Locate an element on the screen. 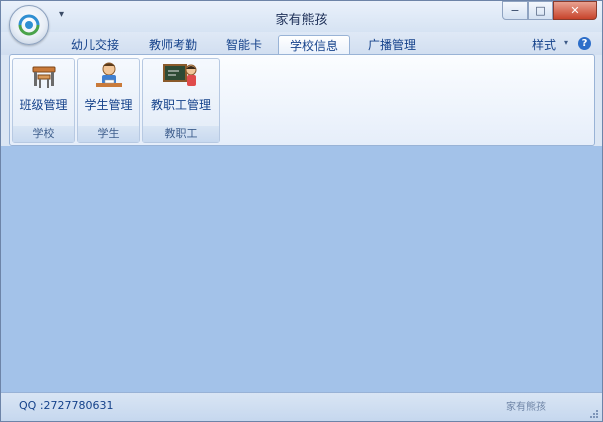  group-student: 学生管理 学生 is located at coordinates (108, 100).